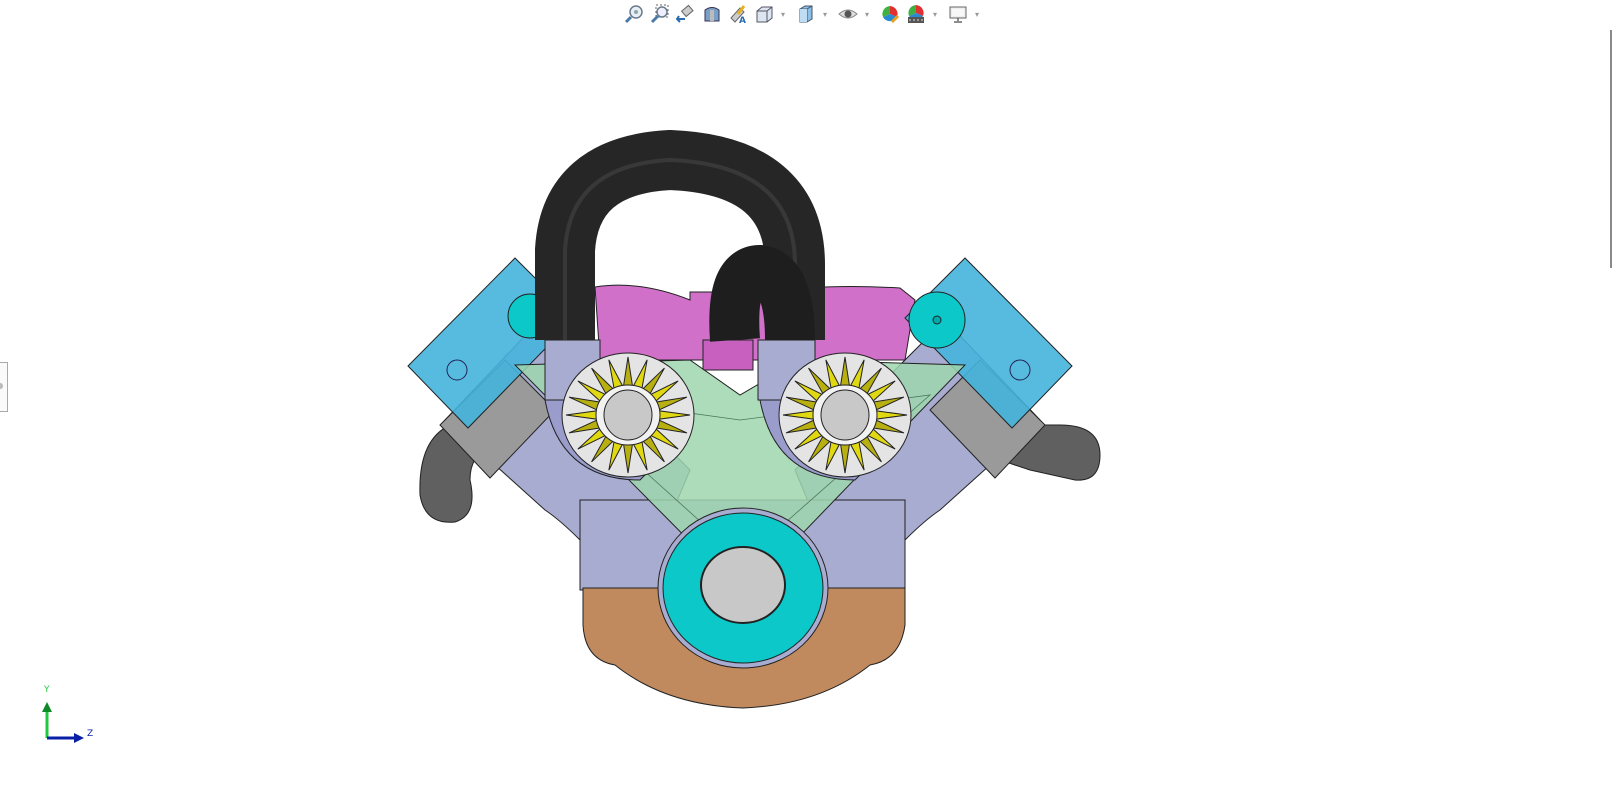 This screenshot has width=1612, height=792. What do you see at coordinates (743, 585) in the screenshot?
I see `crank-hub` at bounding box center [743, 585].